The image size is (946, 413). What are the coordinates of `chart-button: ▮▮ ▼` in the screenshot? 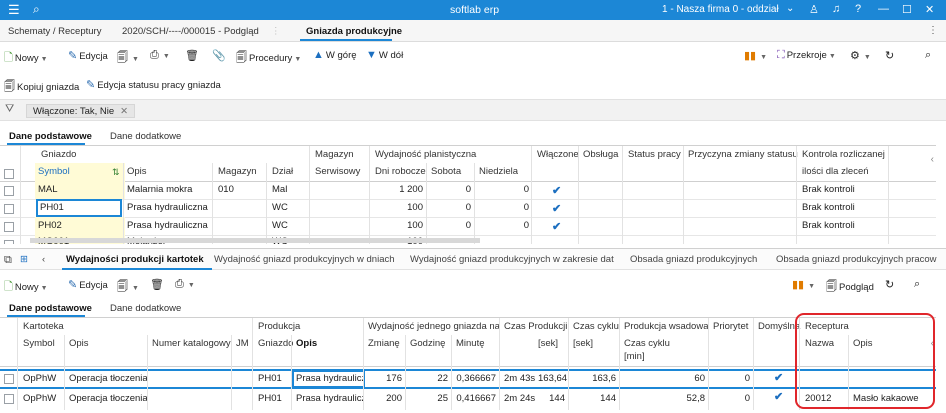 It's located at (755, 55).